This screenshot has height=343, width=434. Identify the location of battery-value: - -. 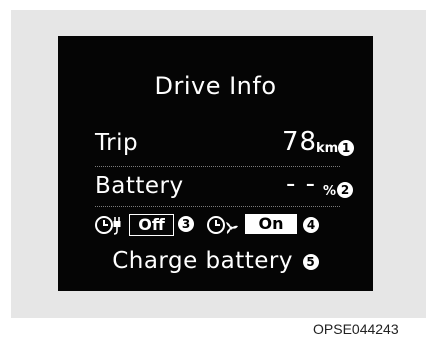
(301, 184).